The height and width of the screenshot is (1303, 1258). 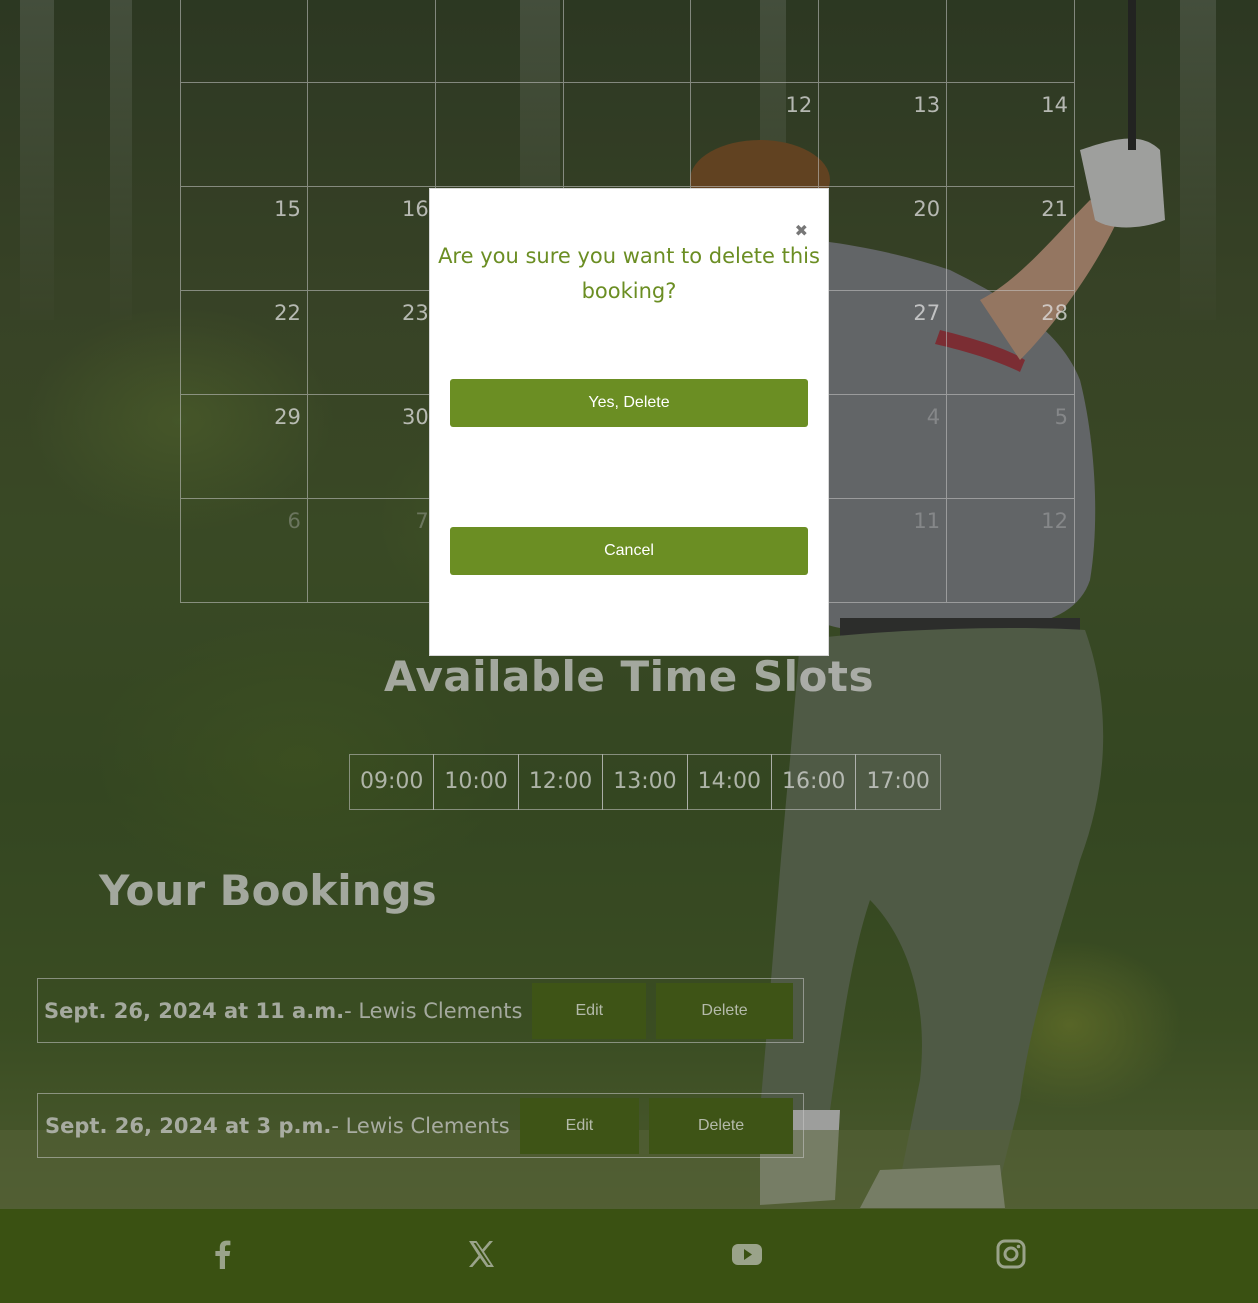 I want to click on time-slot-button: 16:00, so click(x=814, y=782).